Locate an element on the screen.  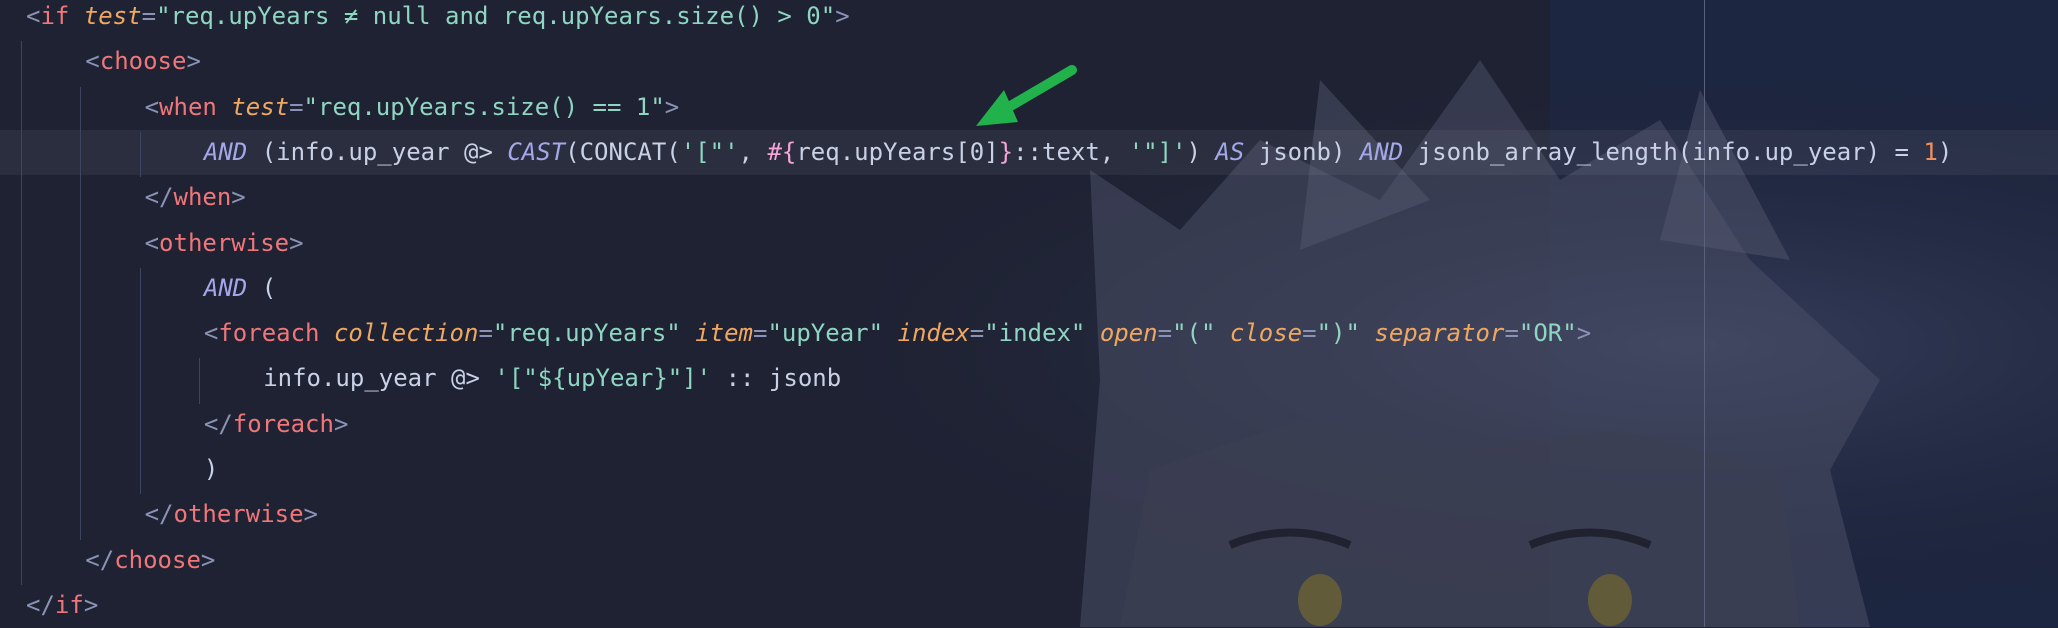
code-token: 1 is located at coordinates (1930, 151).